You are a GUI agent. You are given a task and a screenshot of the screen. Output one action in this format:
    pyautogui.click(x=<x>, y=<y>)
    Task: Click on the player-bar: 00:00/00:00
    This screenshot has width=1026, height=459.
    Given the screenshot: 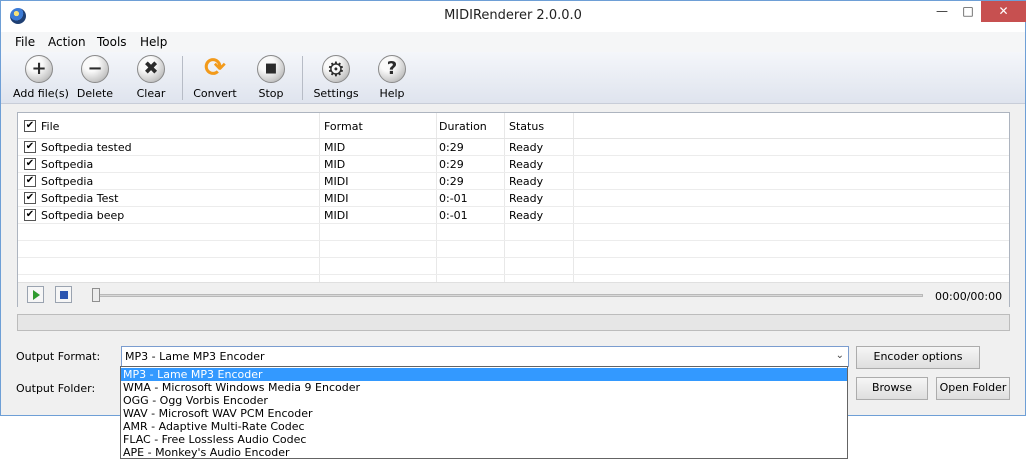 What is the action you would take?
    pyautogui.click(x=513, y=294)
    